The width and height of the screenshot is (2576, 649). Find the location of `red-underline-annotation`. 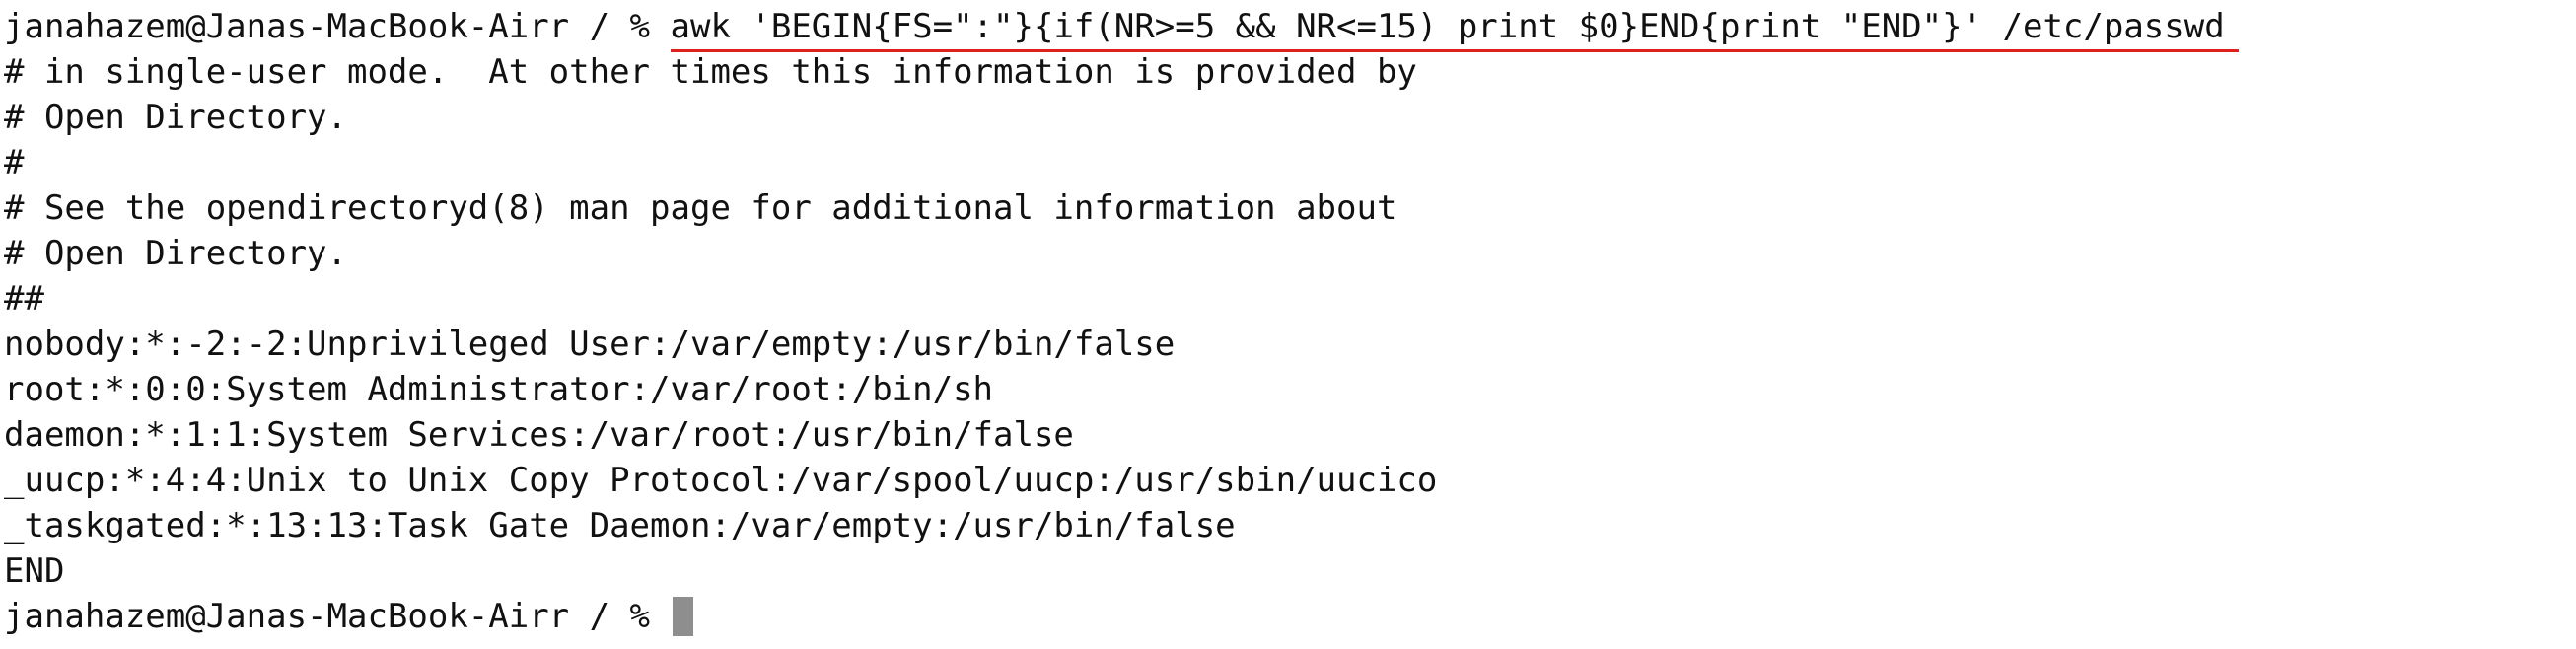

red-underline-annotation is located at coordinates (1454, 51).